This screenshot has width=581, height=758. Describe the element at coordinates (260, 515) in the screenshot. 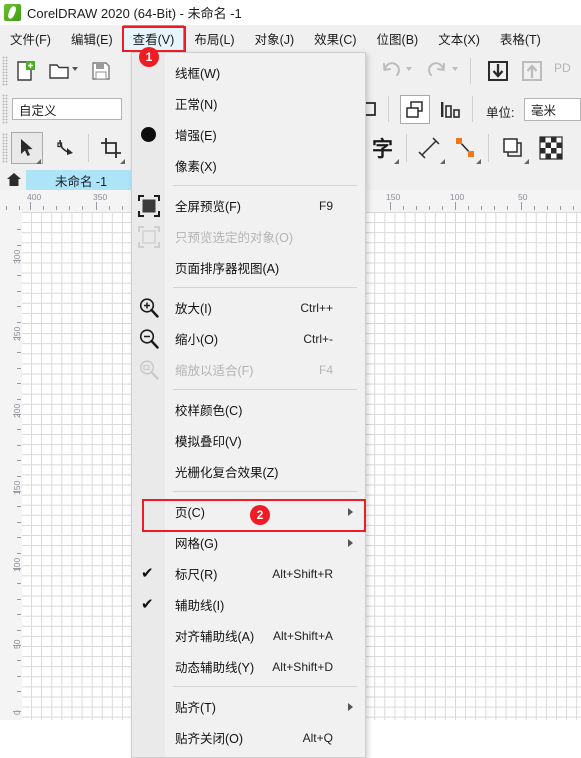

I see `annotation-badge-2: 2` at that location.